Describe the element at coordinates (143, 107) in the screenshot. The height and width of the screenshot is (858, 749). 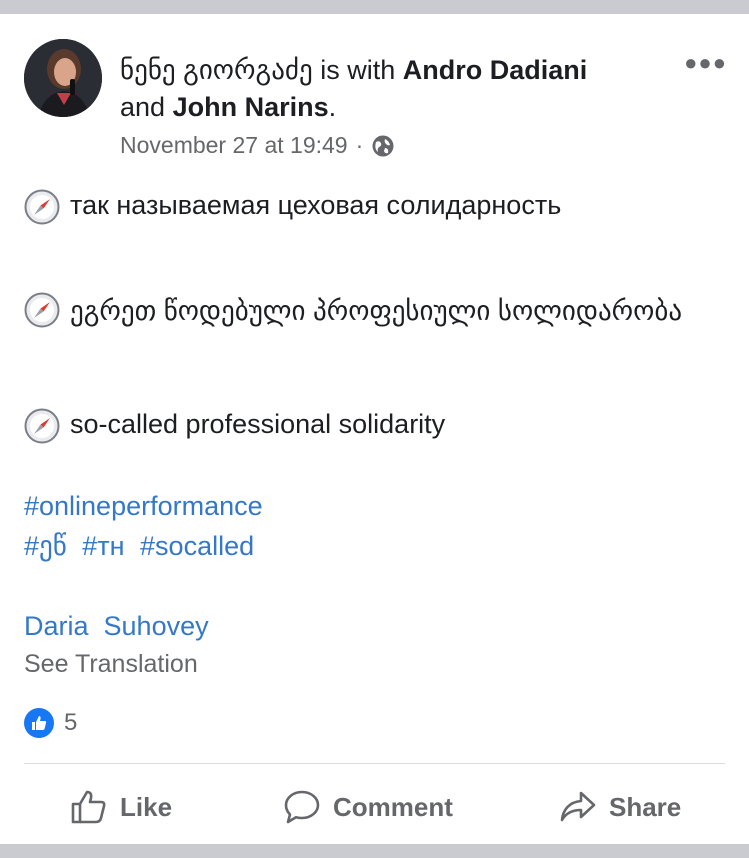
I see `and-text: and` at that location.